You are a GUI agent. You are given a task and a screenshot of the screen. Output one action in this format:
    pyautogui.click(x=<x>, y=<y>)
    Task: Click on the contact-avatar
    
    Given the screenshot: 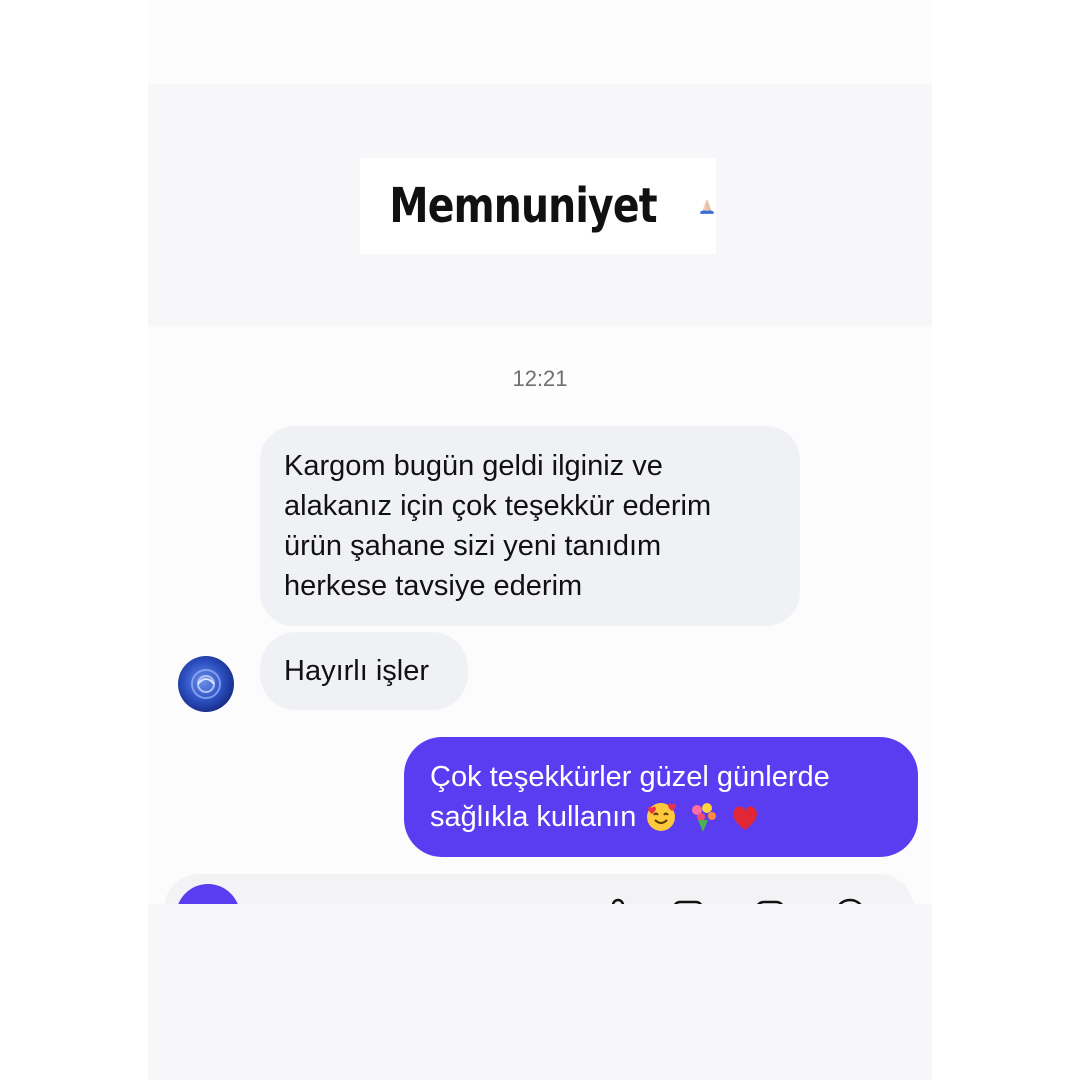 What is the action you would take?
    pyautogui.click(x=206, y=684)
    